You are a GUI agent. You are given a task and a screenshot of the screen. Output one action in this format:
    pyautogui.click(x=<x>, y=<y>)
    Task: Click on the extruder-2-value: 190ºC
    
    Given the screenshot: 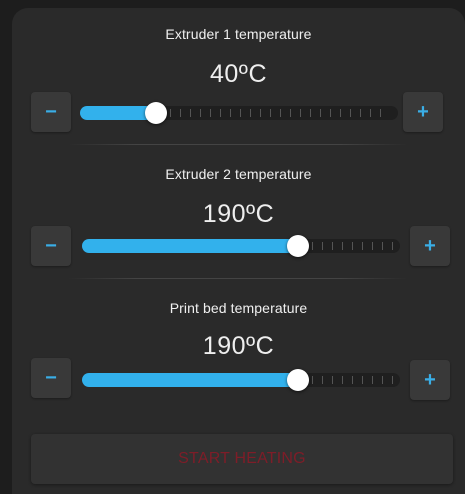 What is the action you would take?
    pyautogui.click(x=238, y=214)
    